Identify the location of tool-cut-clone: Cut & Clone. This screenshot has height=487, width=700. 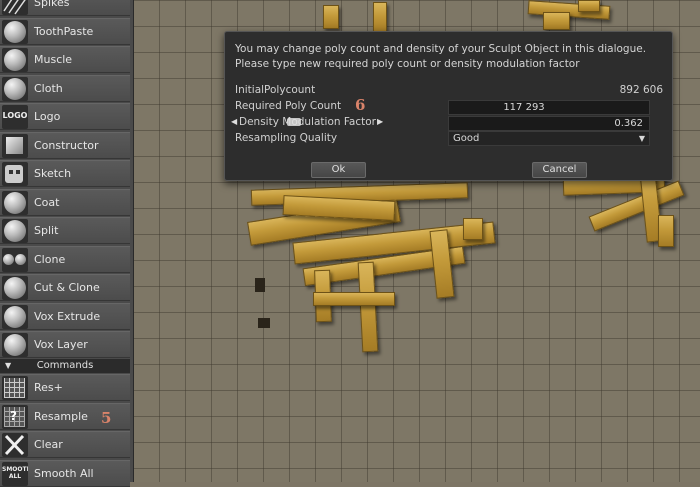
(65, 287).